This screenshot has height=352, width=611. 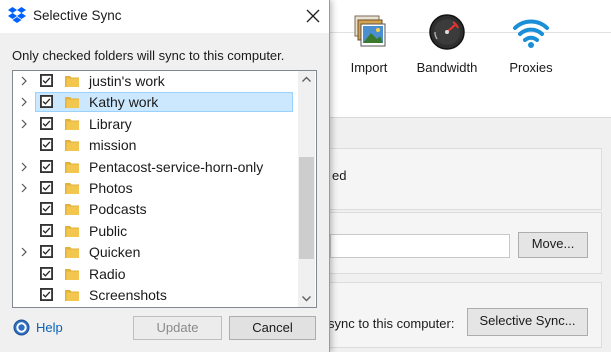 I want to click on toolbar-import: Import, so click(x=369, y=43).